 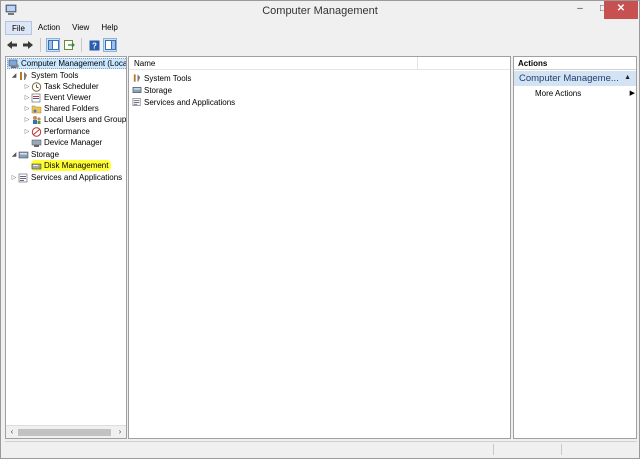 I want to click on actions-header: Actions, so click(x=575, y=63).